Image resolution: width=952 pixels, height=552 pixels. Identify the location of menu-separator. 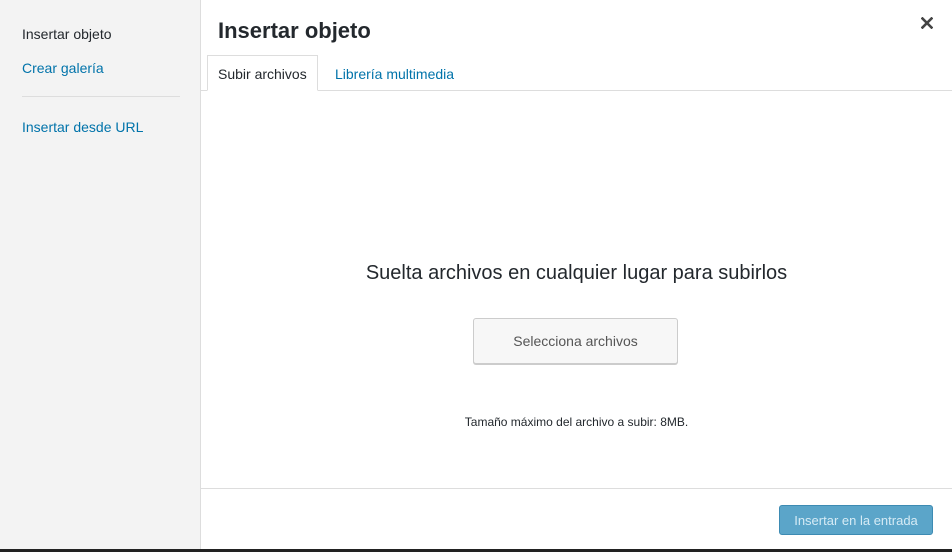
(101, 96).